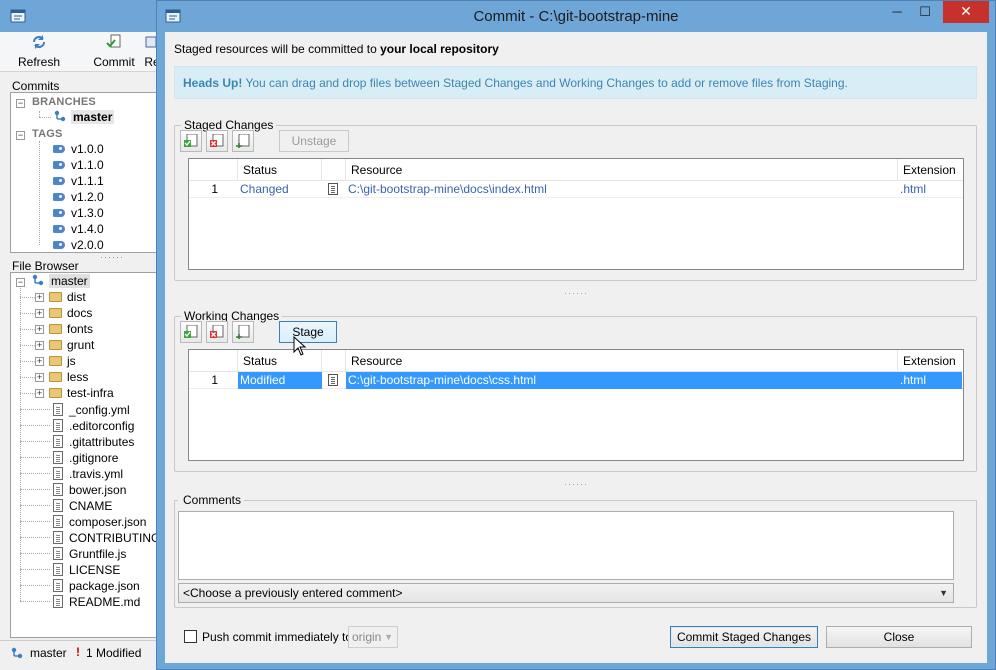 The height and width of the screenshot is (670, 996). What do you see at coordinates (86, 569) in the screenshot?
I see `file-item: LICENSE` at bounding box center [86, 569].